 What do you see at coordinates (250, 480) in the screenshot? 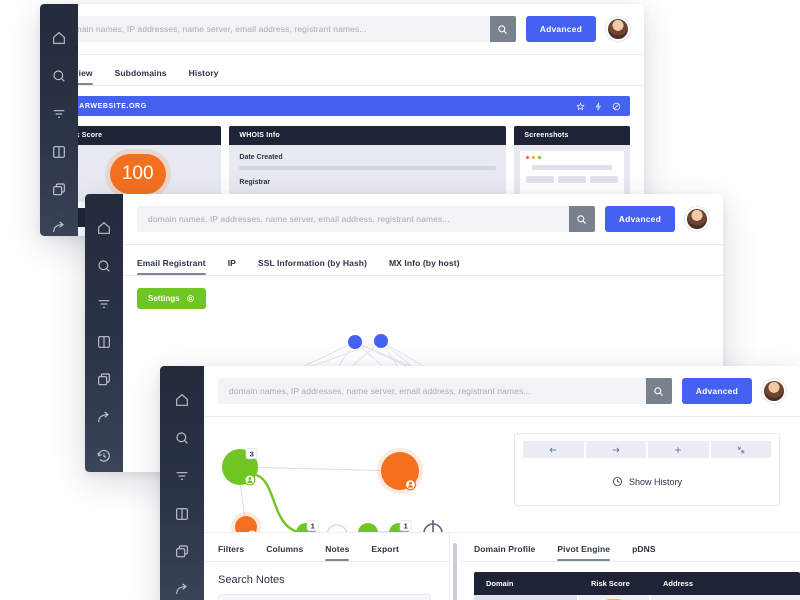
I see `user-icon` at bounding box center [250, 480].